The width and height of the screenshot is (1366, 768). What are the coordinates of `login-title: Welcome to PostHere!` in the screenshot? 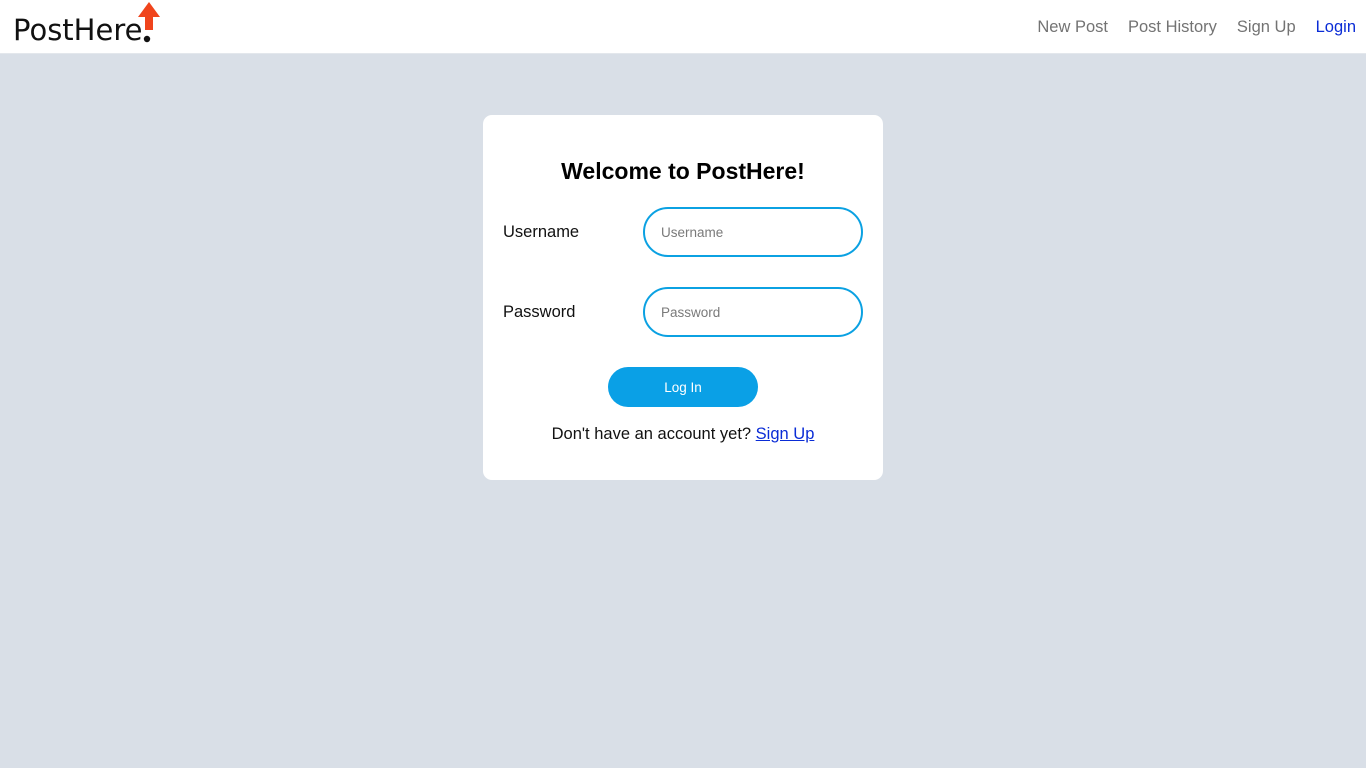 It's located at (683, 171).